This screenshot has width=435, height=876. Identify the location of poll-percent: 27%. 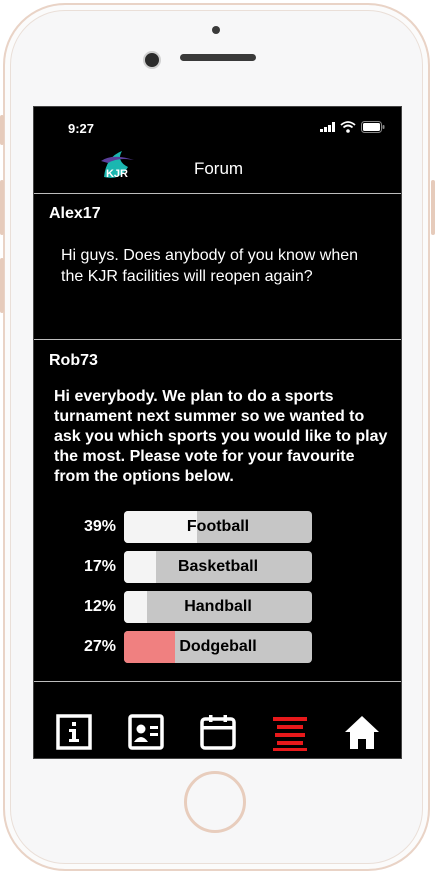
(99, 646).